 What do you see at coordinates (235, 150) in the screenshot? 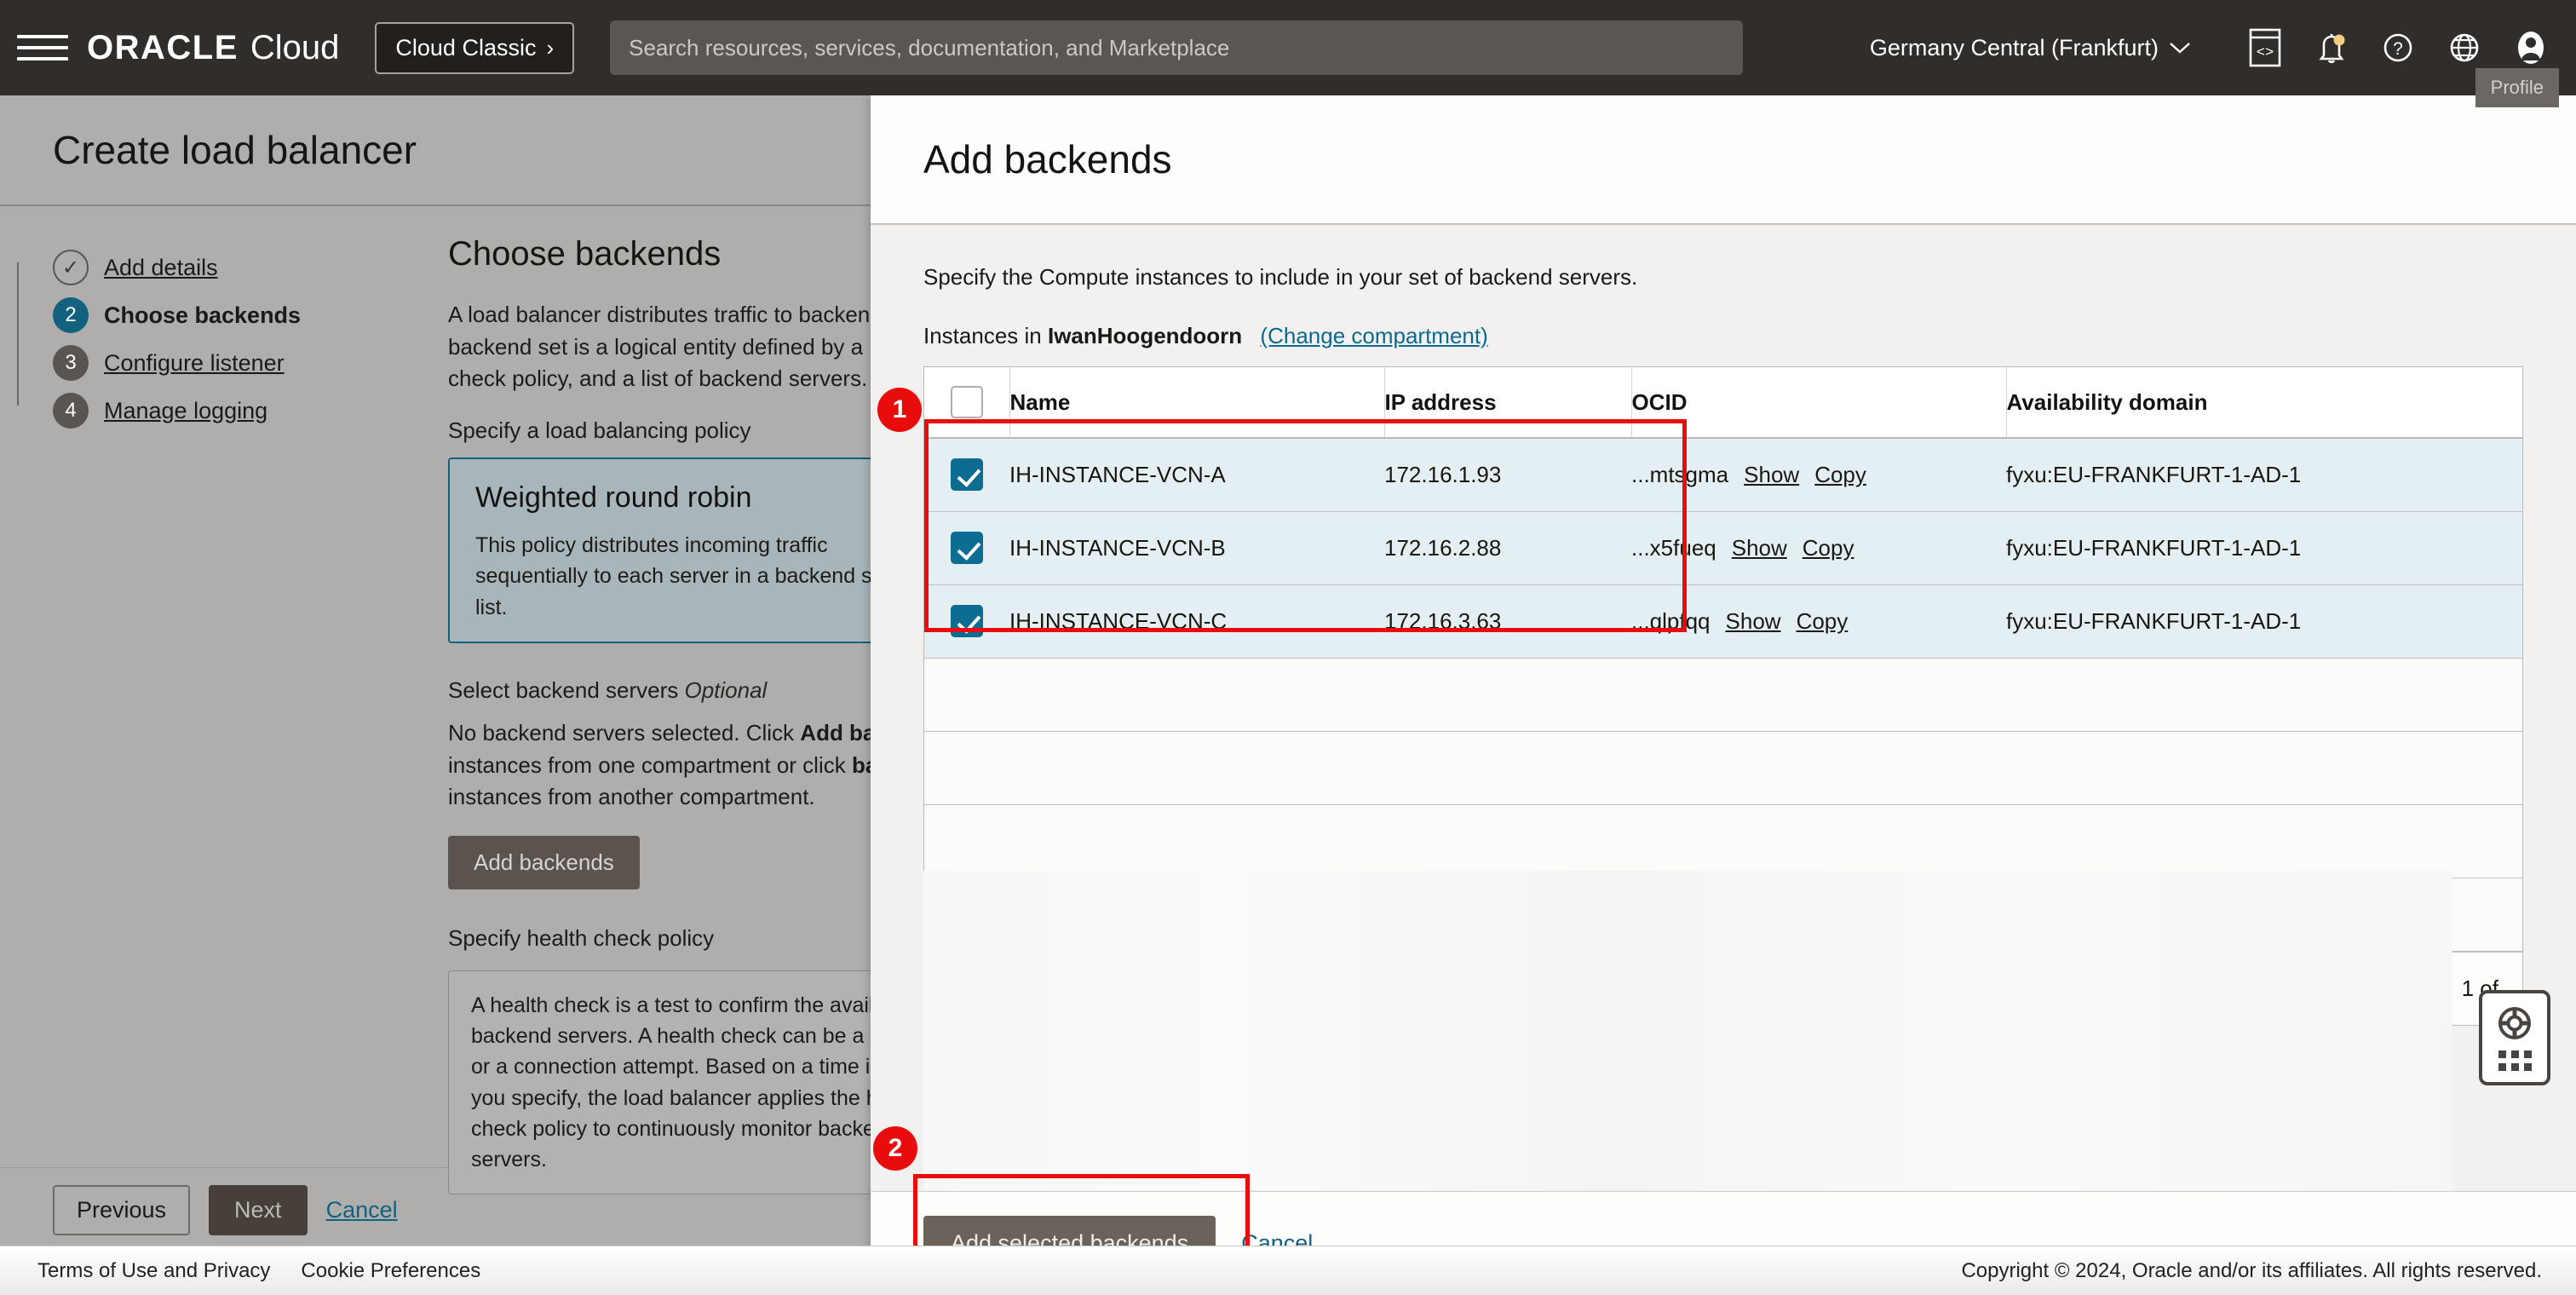
I see `page-title: Create load balancer` at bounding box center [235, 150].